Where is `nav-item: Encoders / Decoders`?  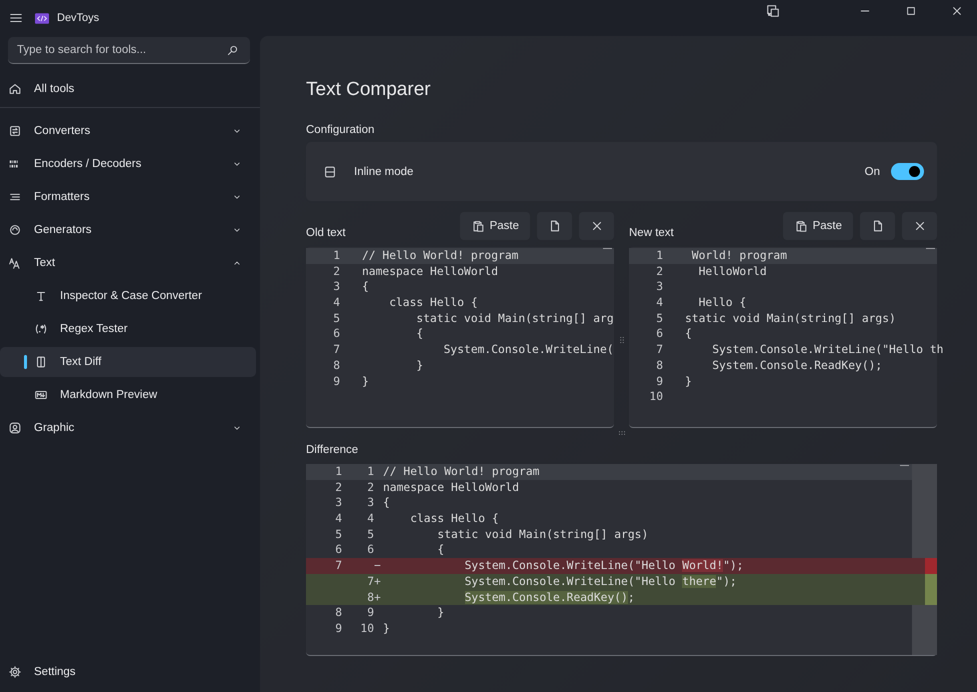
nav-item: Encoders / Decoders is located at coordinates (88, 164).